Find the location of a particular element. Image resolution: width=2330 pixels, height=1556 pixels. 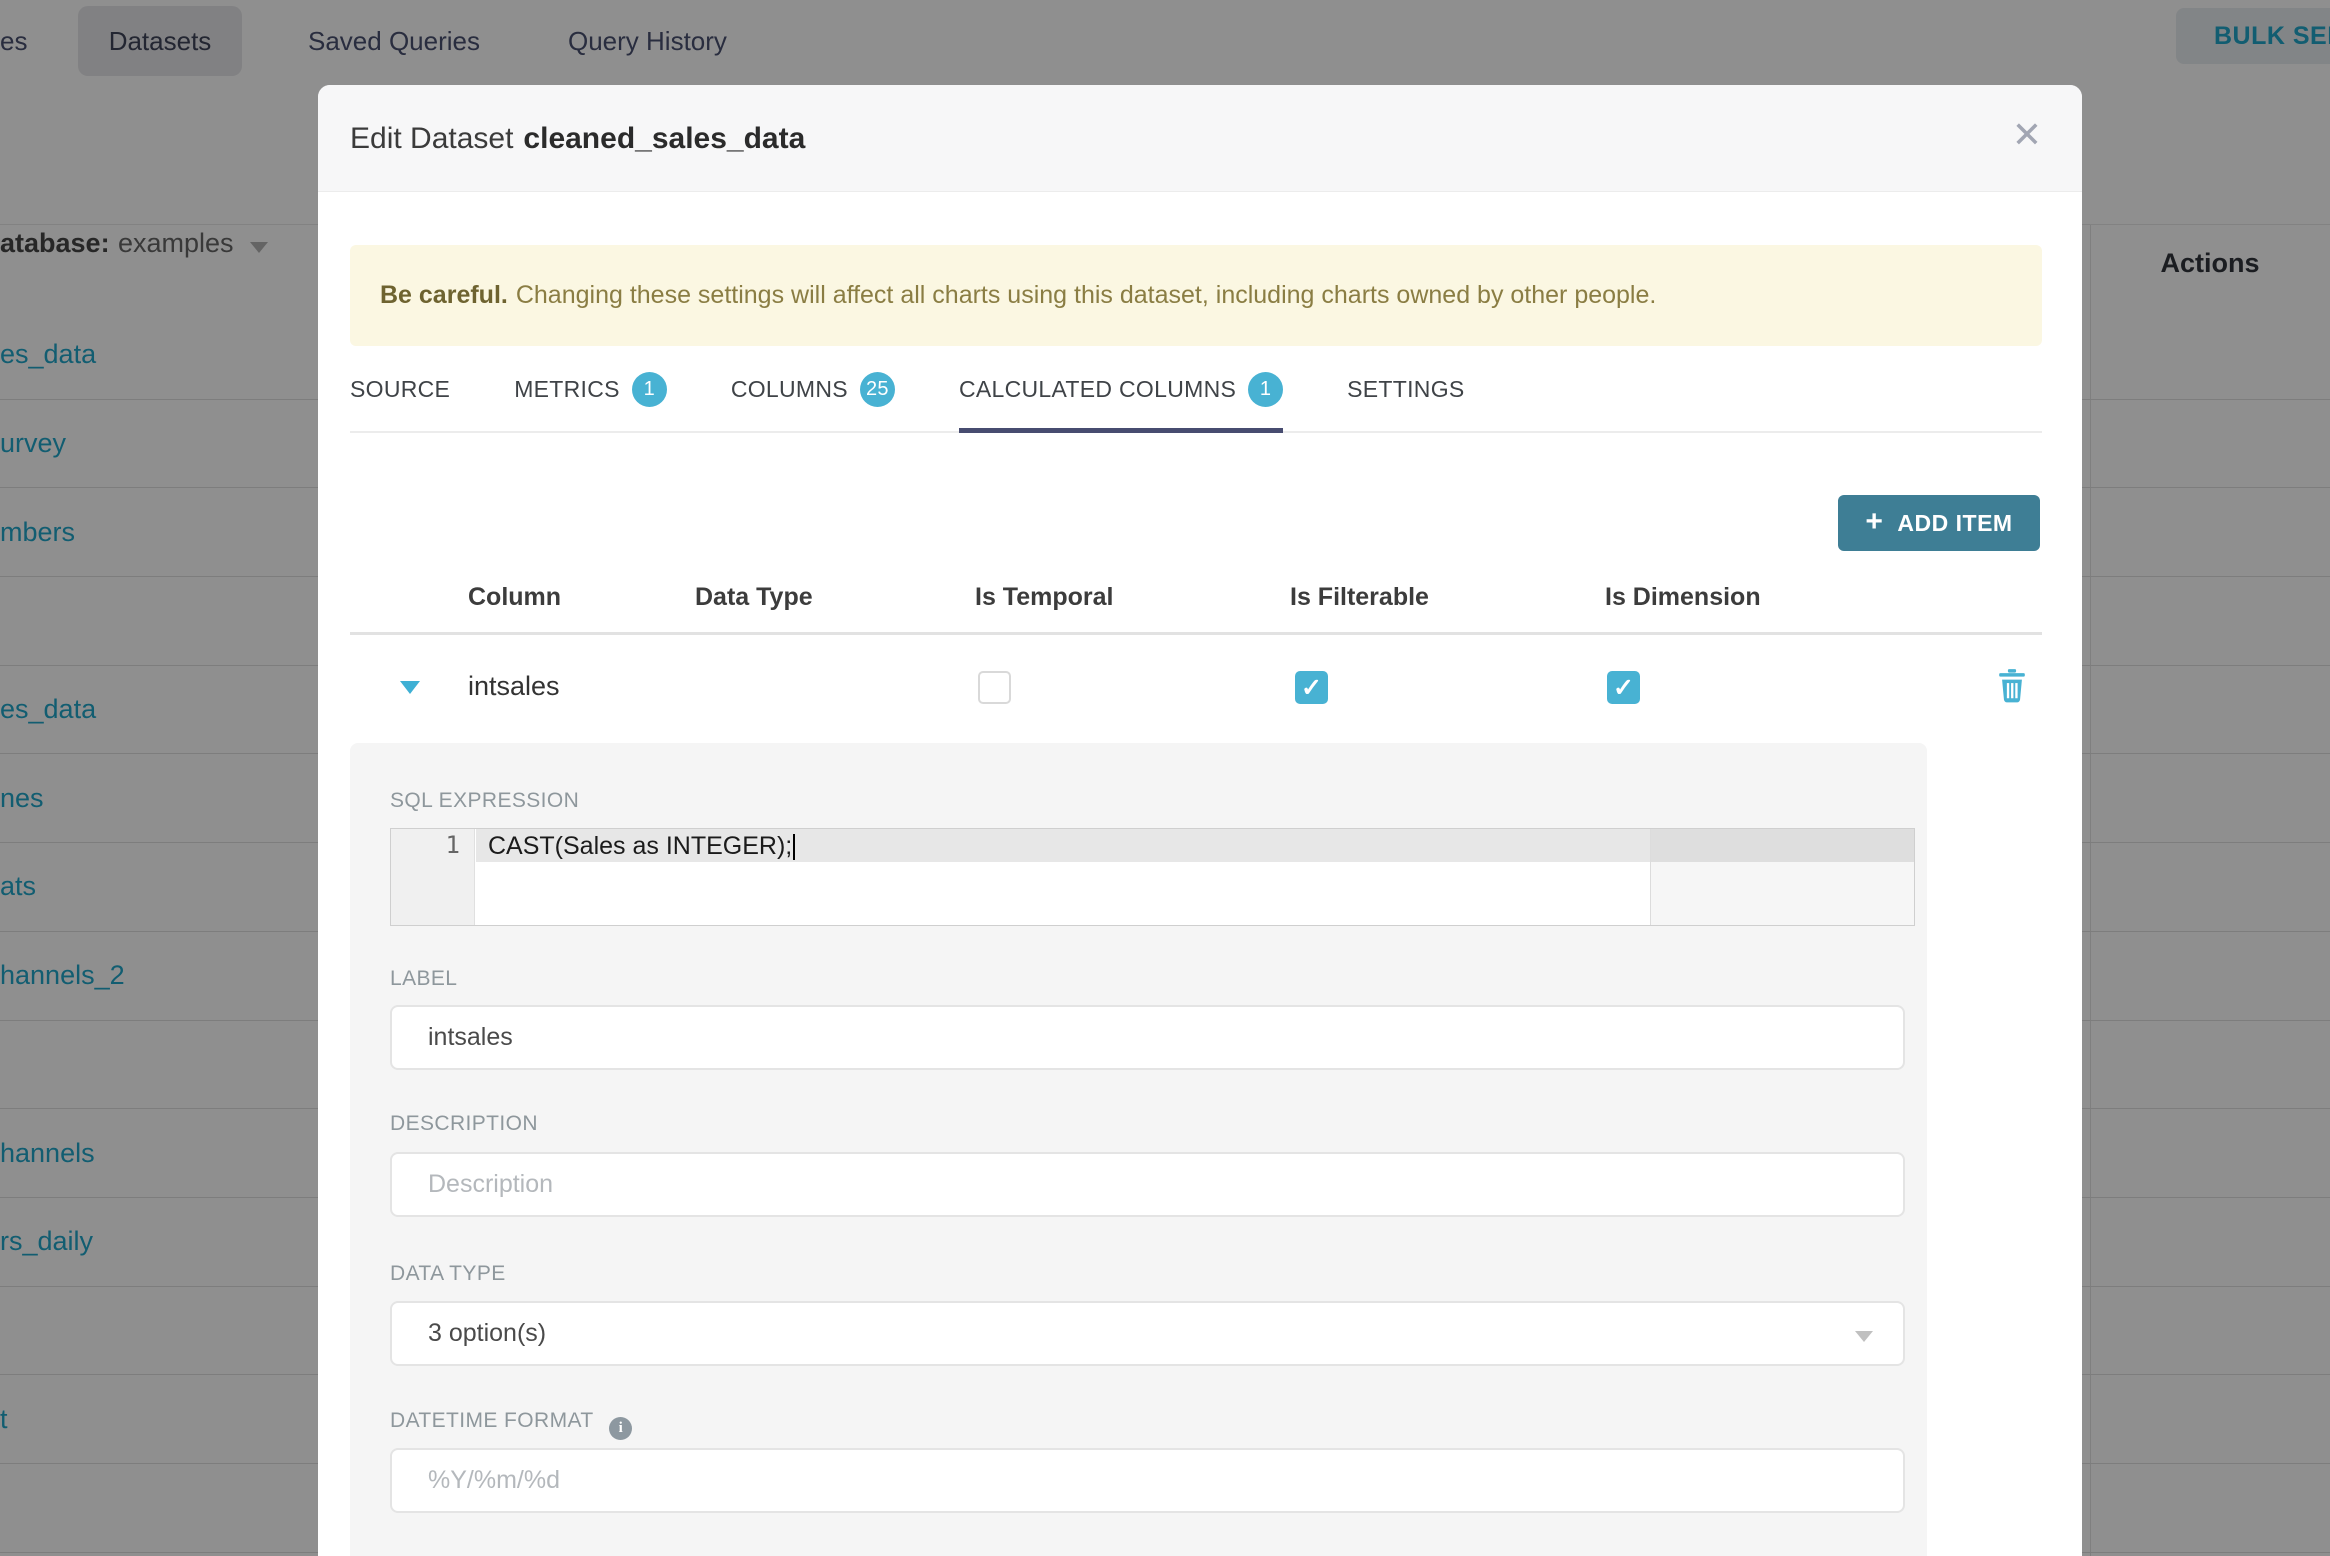

sql-code-line: CAST(Sales as INTEGER); is located at coordinates (642, 845).